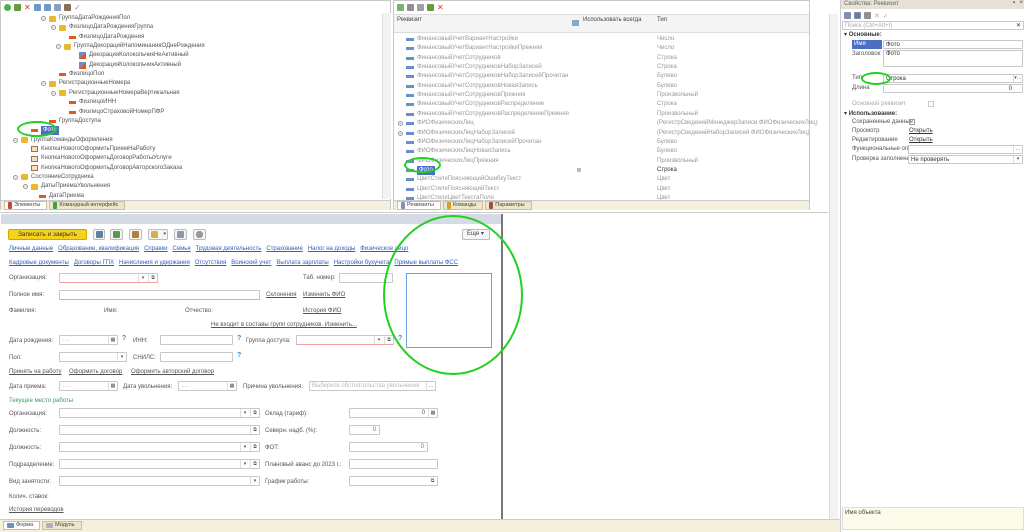 This screenshot has width=1024, height=532. I want to click on sort-icon, so click(847, 15).